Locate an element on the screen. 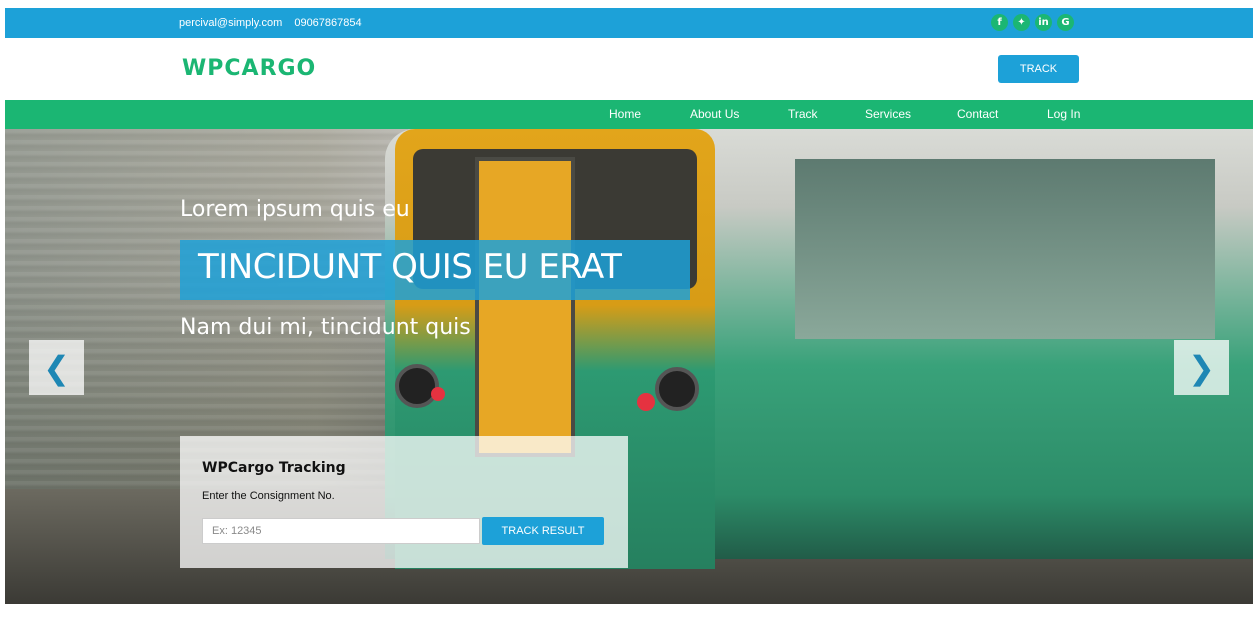 This screenshot has width=1253, height=638. train-taillight-left is located at coordinates (438, 394).